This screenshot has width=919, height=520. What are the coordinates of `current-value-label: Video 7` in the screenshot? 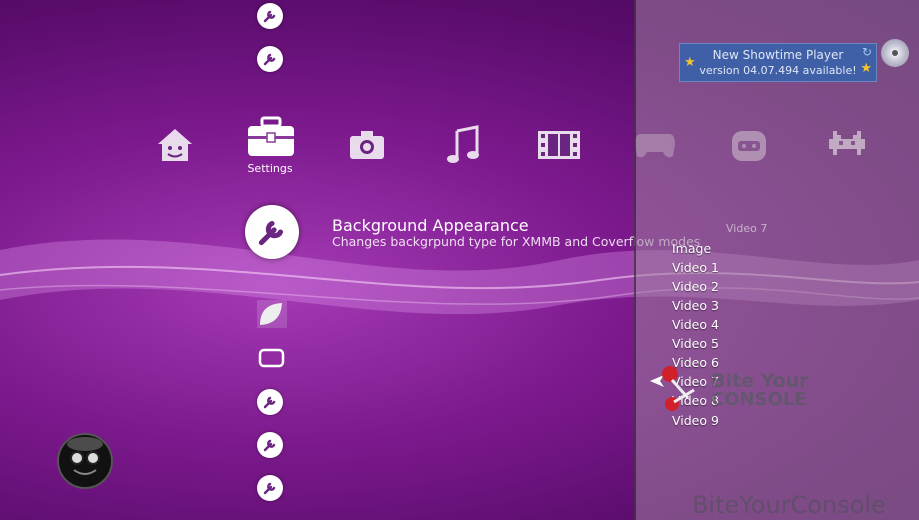 It's located at (747, 228).